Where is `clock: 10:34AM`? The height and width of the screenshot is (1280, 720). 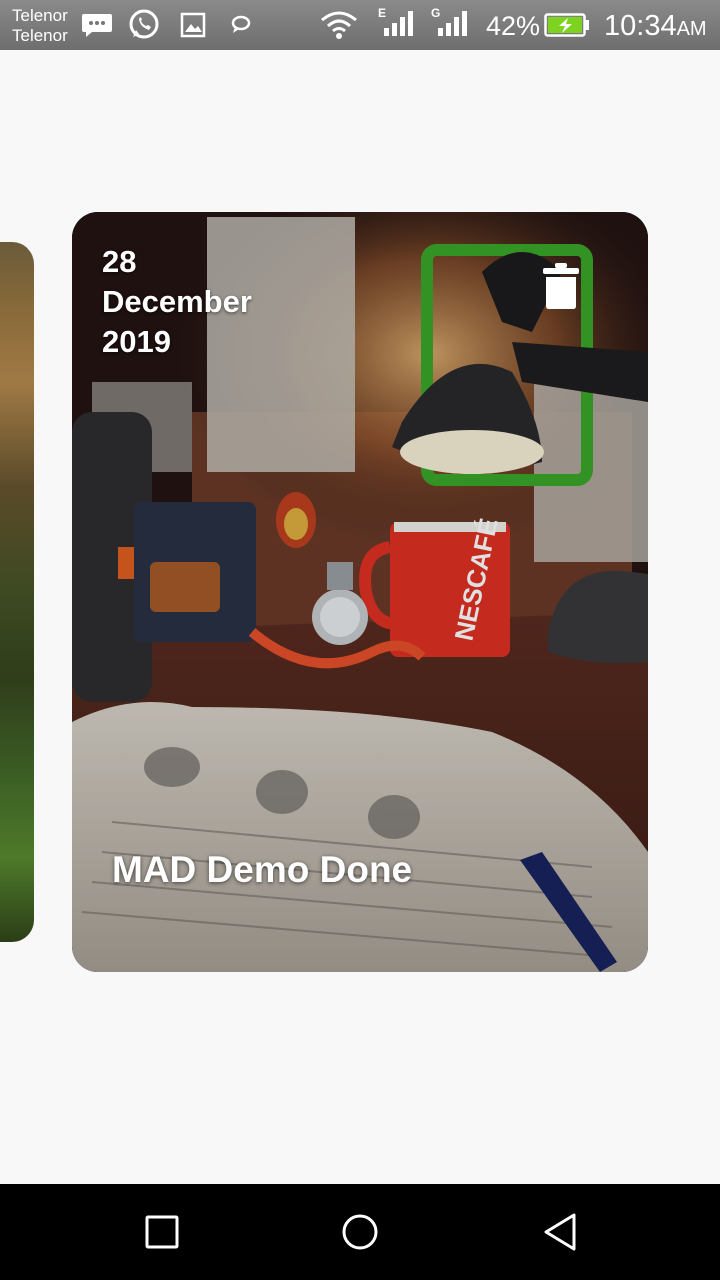 clock: 10:34AM is located at coordinates (655, 27).